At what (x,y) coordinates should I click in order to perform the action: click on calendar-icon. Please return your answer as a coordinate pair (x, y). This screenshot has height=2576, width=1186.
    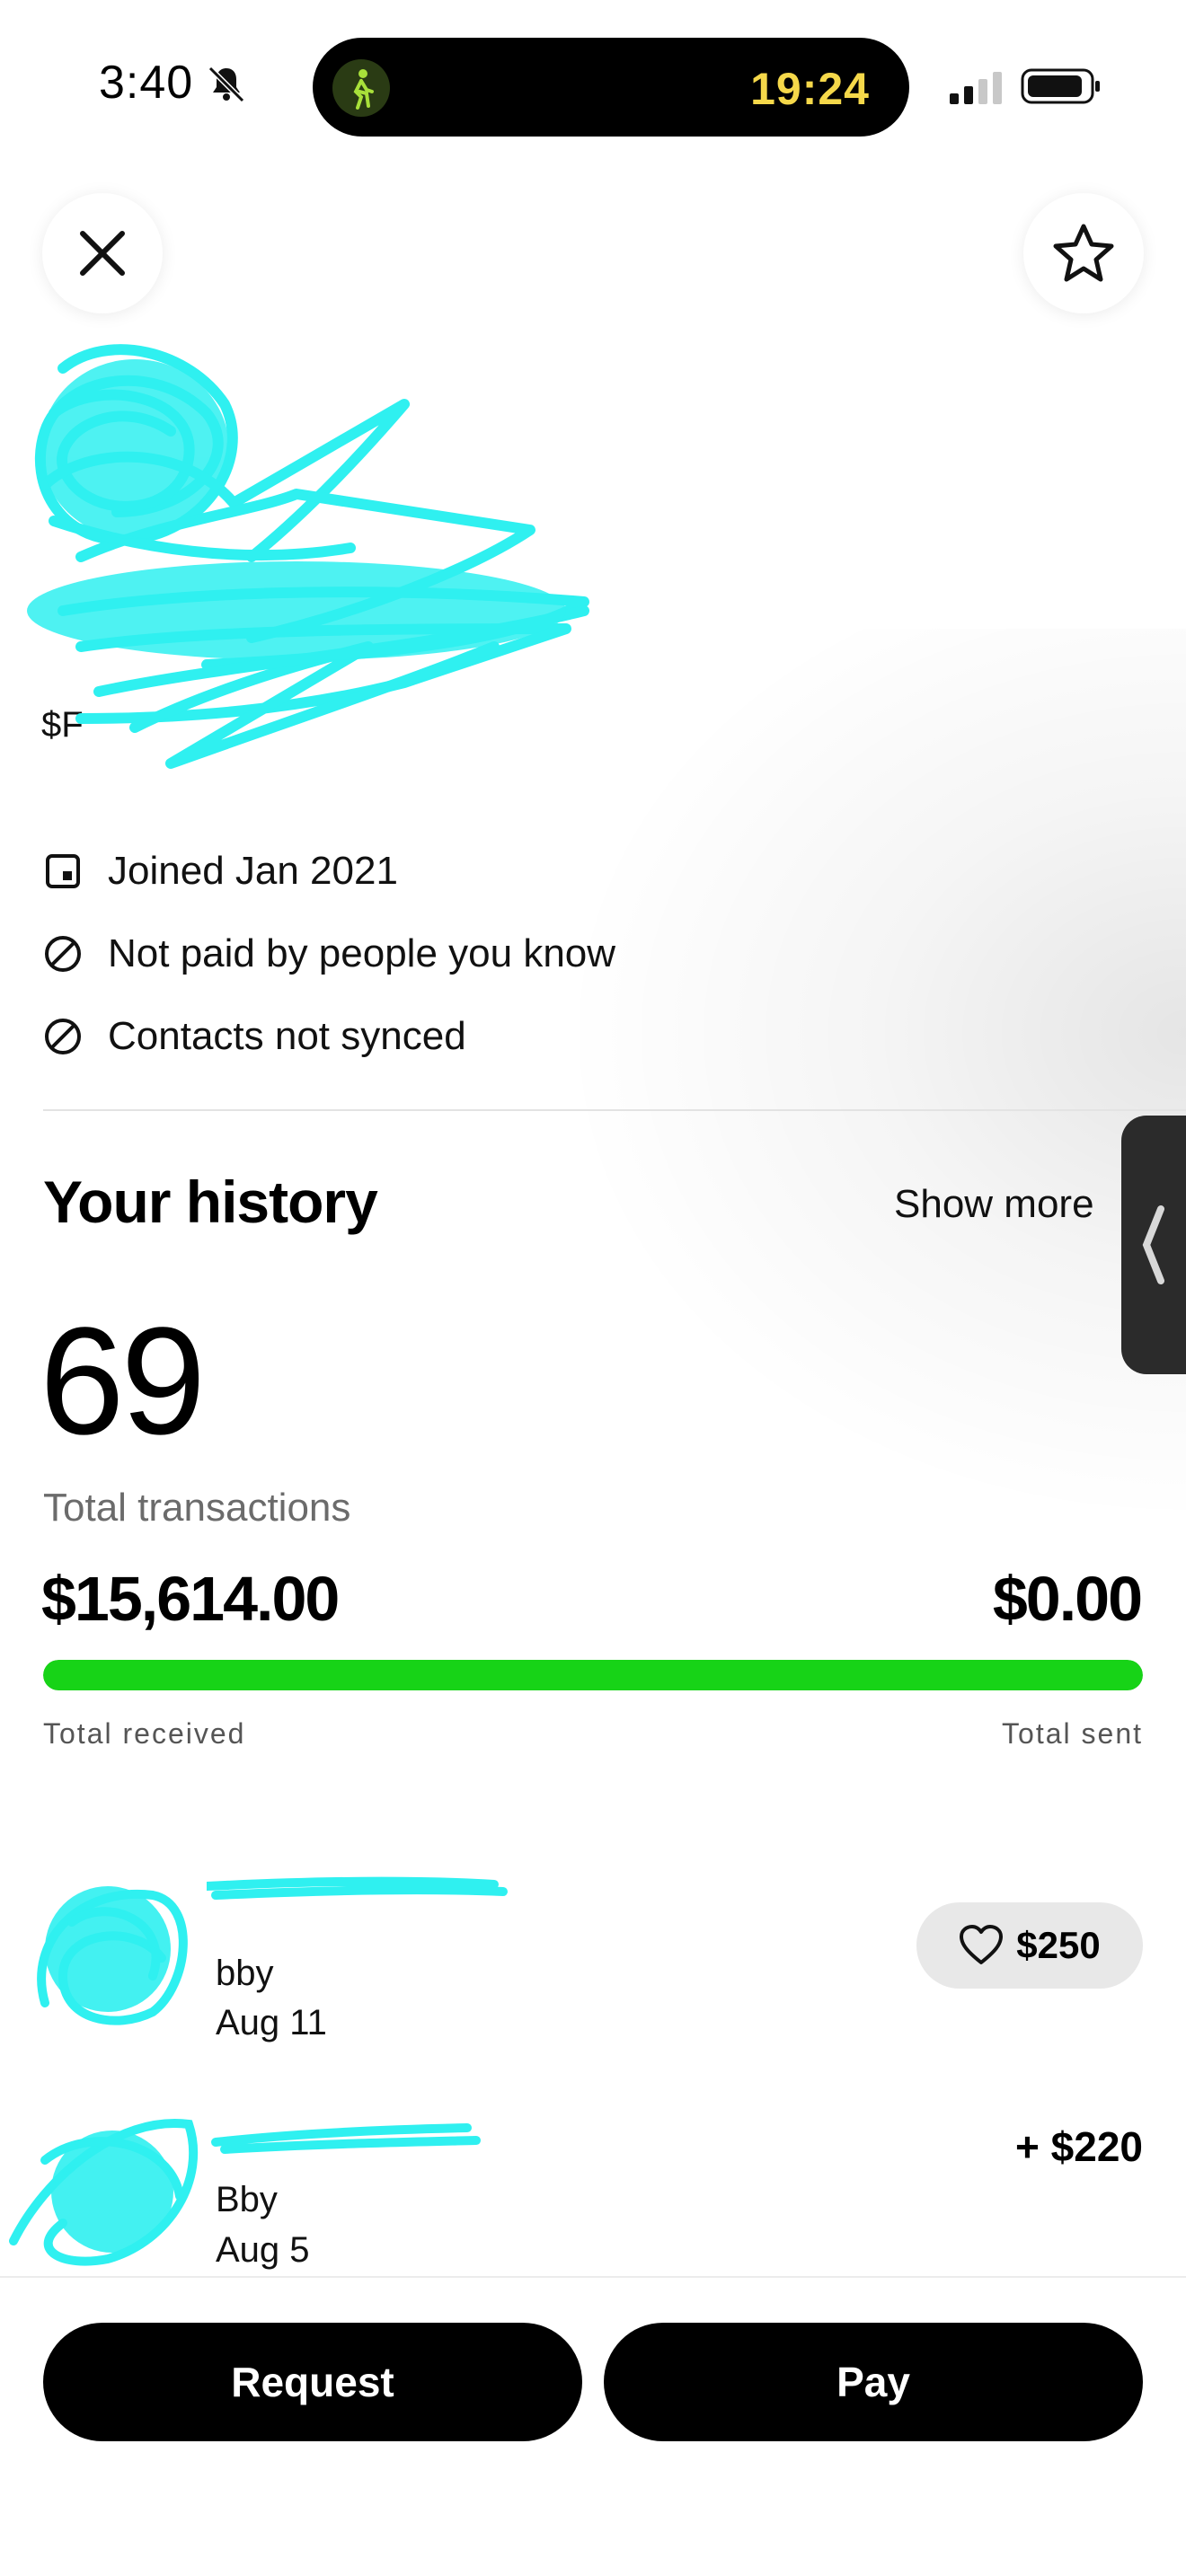
    Looking at the image, I should click on (63, 871).